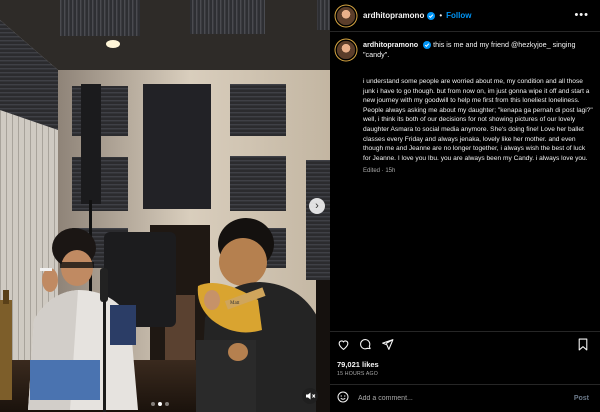  Describe the element at coordinates (465, 331) in the screenshot. I see `actions-divider` at that location.